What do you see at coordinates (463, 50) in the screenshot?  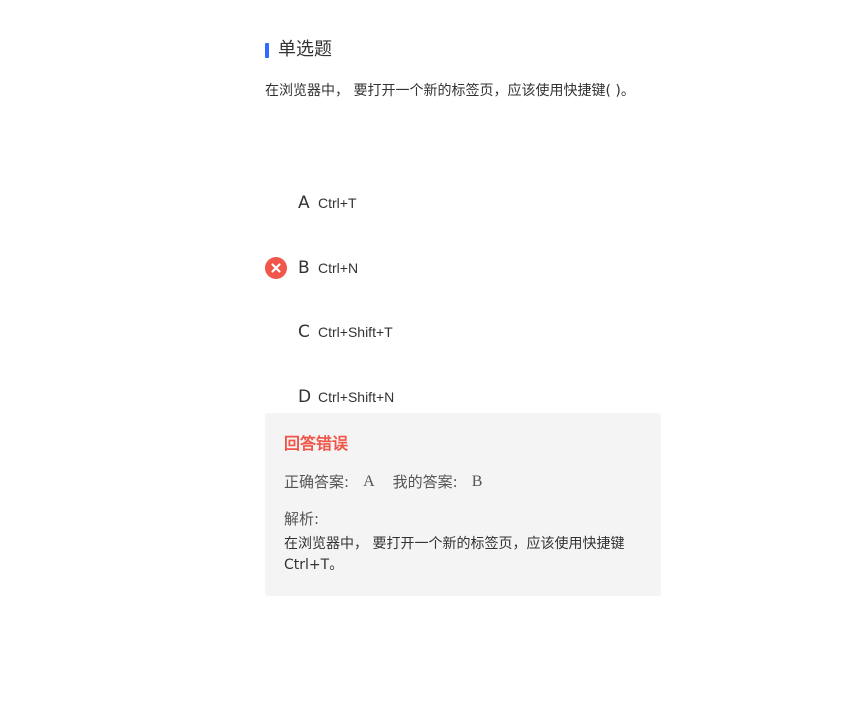 I see `question-type-header: 单选题` at bounding box center [463, 50].